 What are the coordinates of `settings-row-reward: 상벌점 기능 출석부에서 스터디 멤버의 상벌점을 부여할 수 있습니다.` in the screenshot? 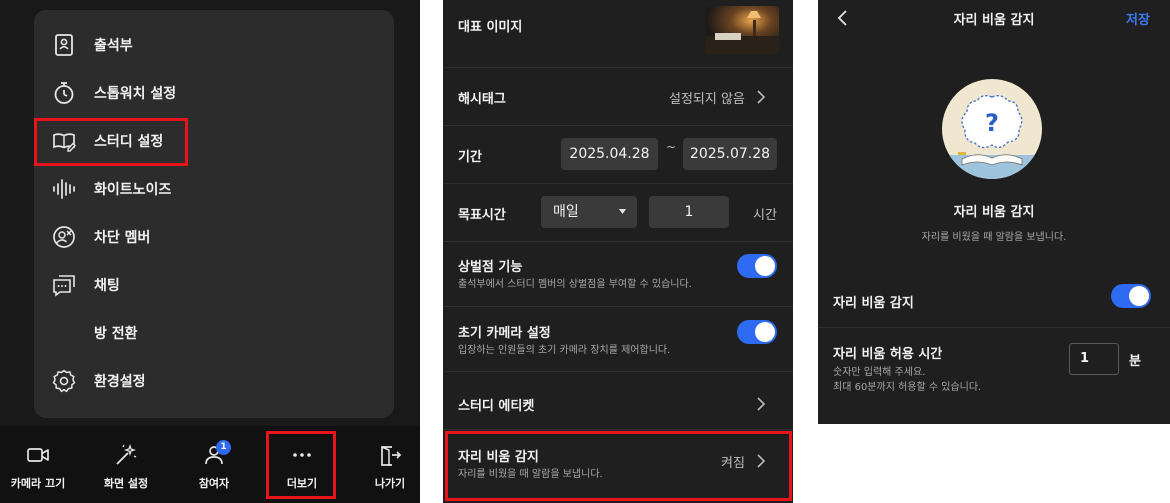 It's located at (618, 274).